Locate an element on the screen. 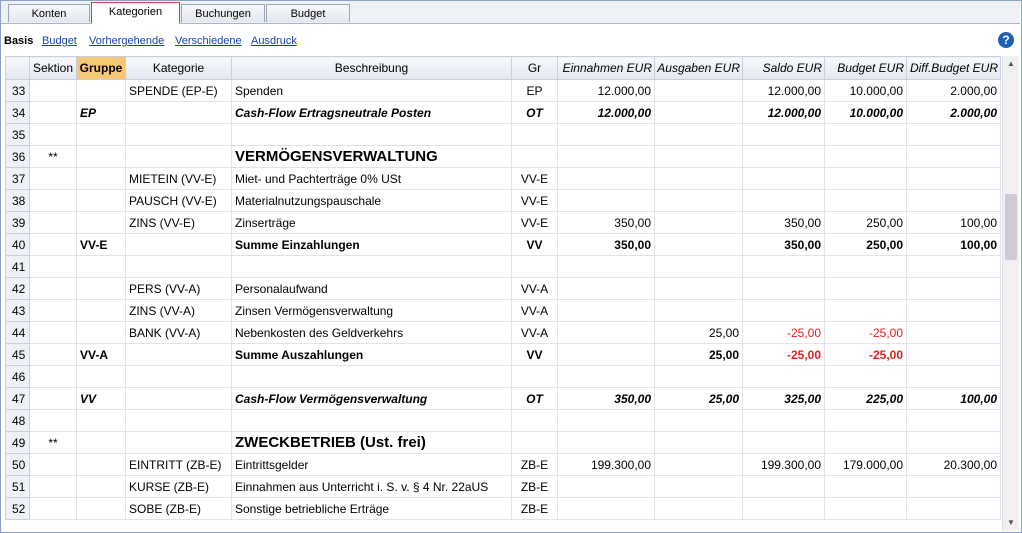  row-number: 43 is located at coordinates (17, 310).